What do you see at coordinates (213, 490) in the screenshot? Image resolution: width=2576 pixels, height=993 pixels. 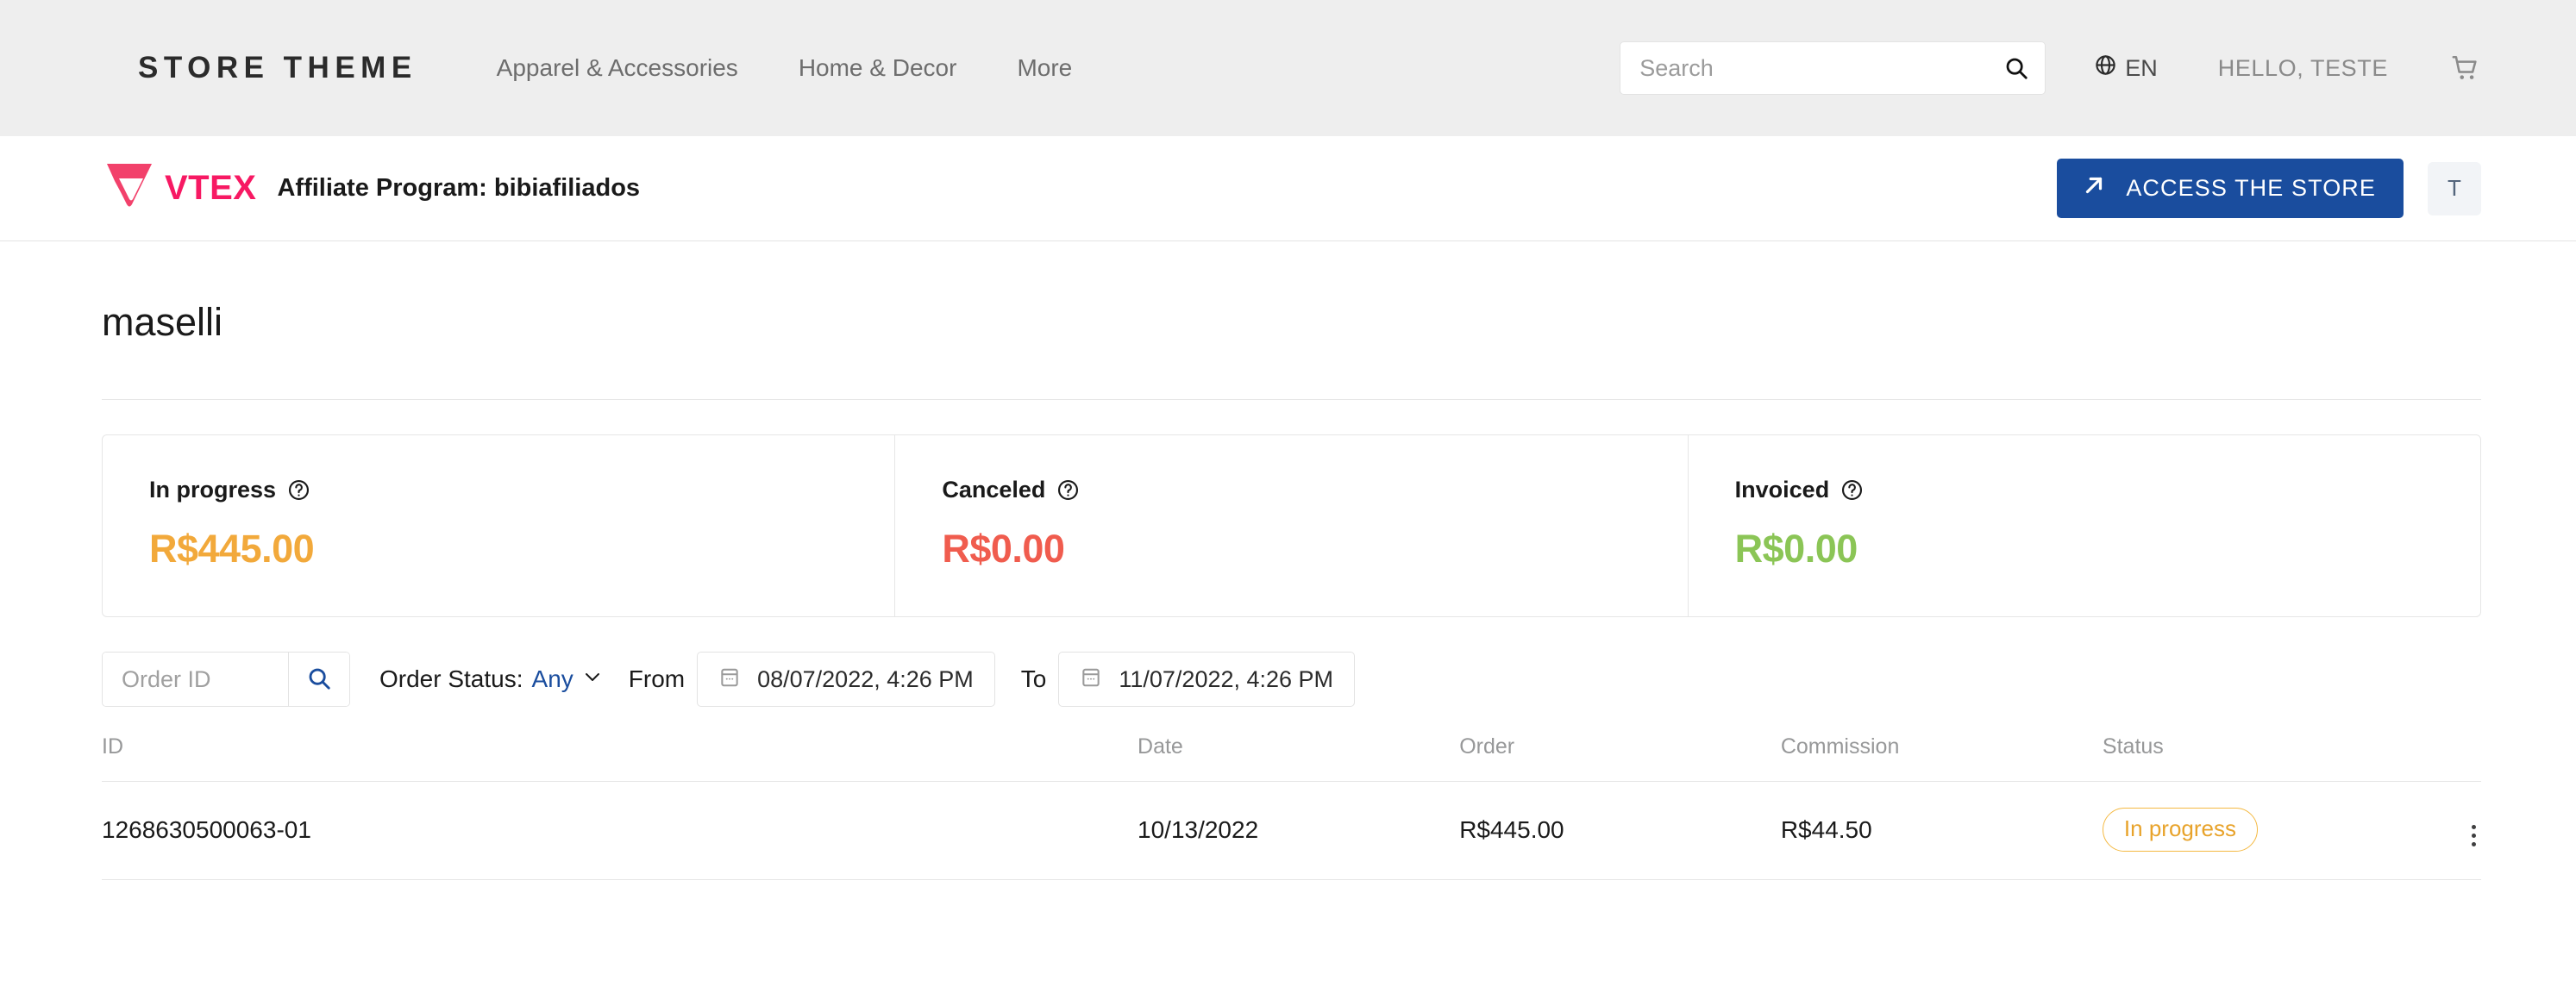 I see `card-in-progress-label: In progress` at bounding box center [213, 490].